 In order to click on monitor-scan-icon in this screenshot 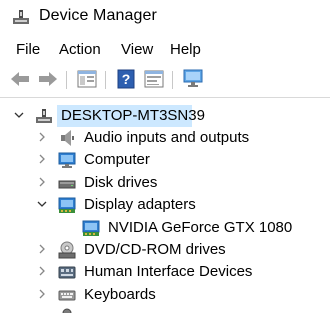, I will do `click(193, 78)`.